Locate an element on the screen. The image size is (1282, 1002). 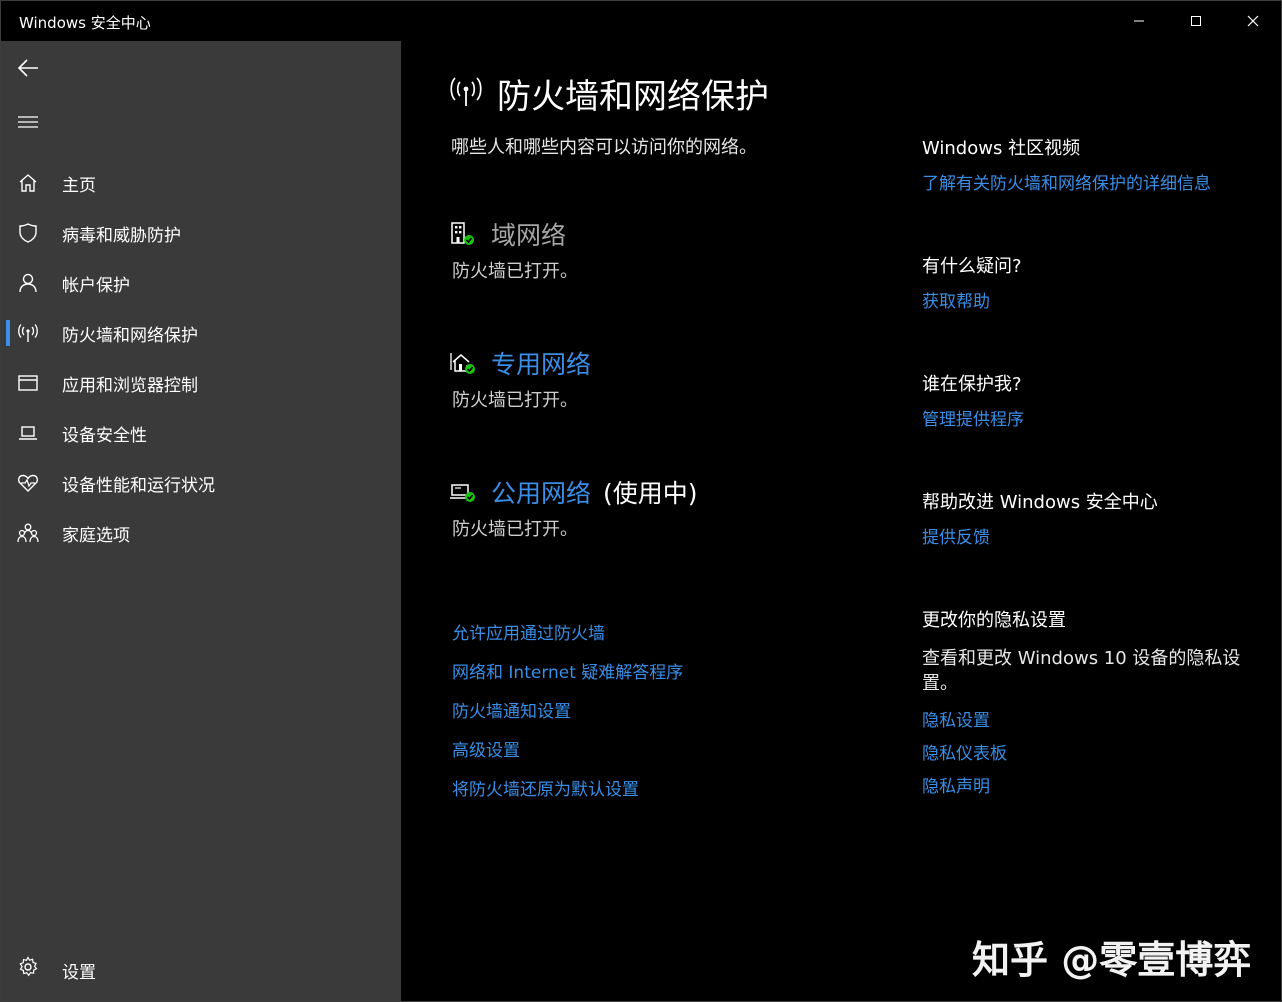
advanced-settings-link: 高级设置 is located at coordinates (486, 748).